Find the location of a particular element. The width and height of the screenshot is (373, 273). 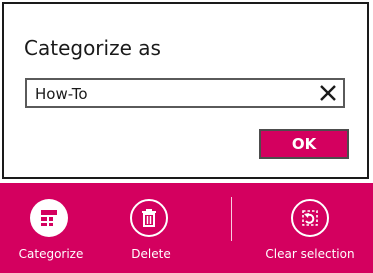

clear-selection-button: Clear selection is located at coordinates (310, 228).